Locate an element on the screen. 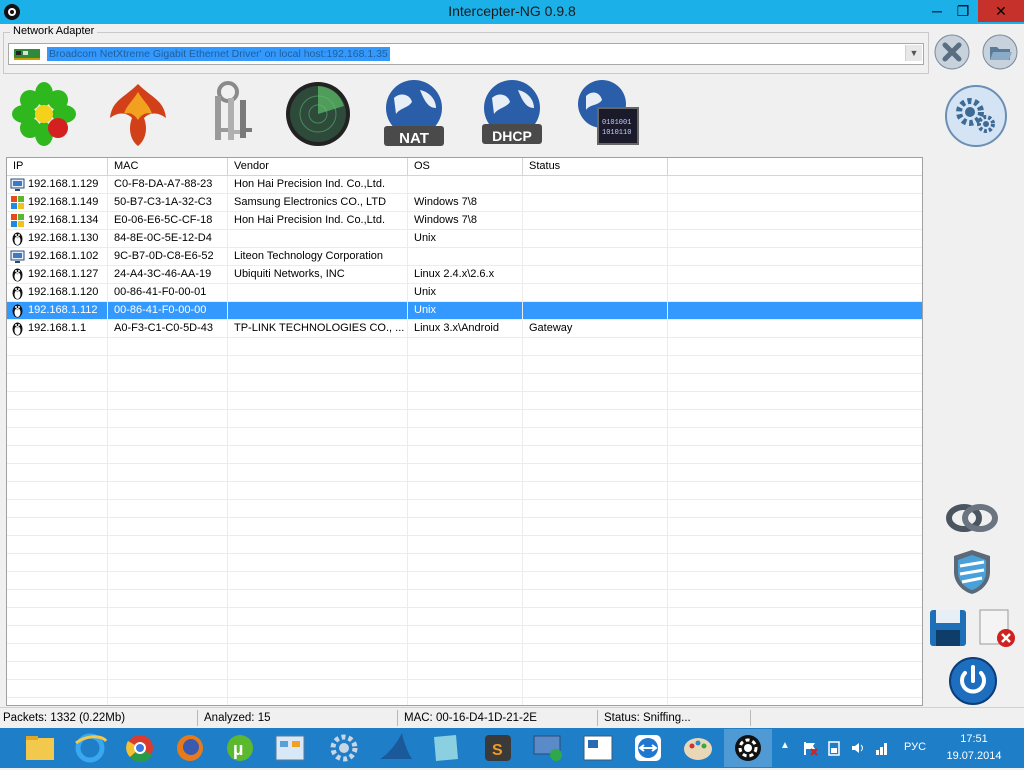  ip-text: 192.168.1.120 is located at coordinates (63, 292).